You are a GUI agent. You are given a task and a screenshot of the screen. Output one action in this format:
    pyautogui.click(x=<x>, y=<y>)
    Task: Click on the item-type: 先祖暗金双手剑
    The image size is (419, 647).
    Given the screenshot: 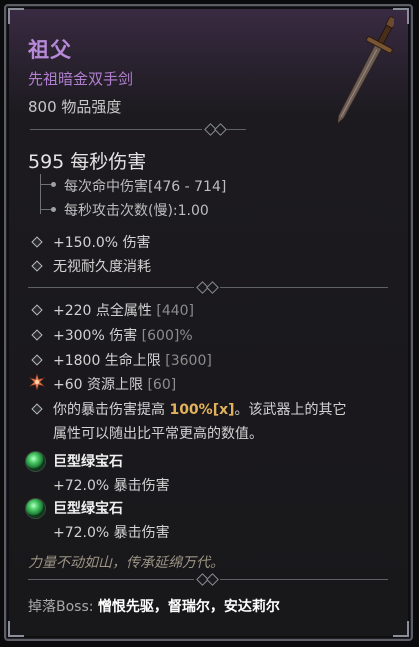 What is the action you would take?
    pyautogui.click(x=81, y=79)
    